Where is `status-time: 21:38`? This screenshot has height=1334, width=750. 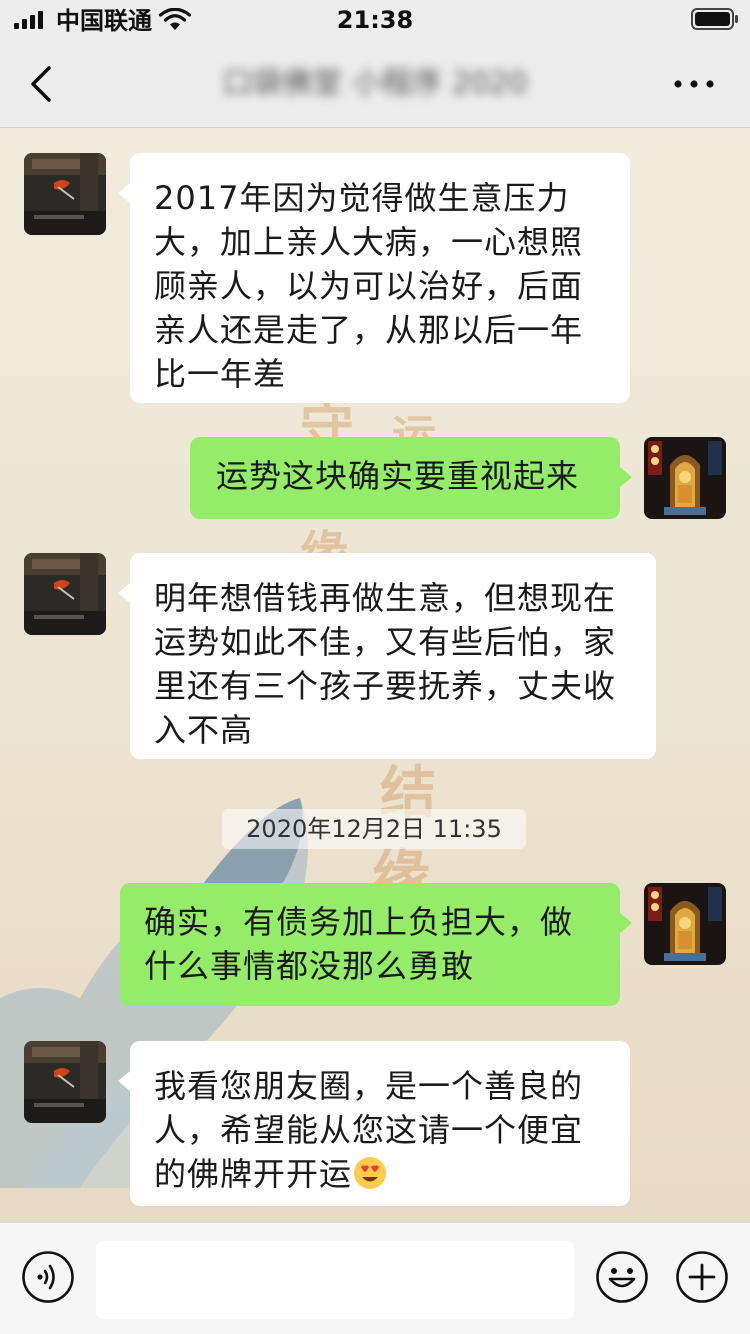
status-time: 21:38 is located at coordinates (375, 20).